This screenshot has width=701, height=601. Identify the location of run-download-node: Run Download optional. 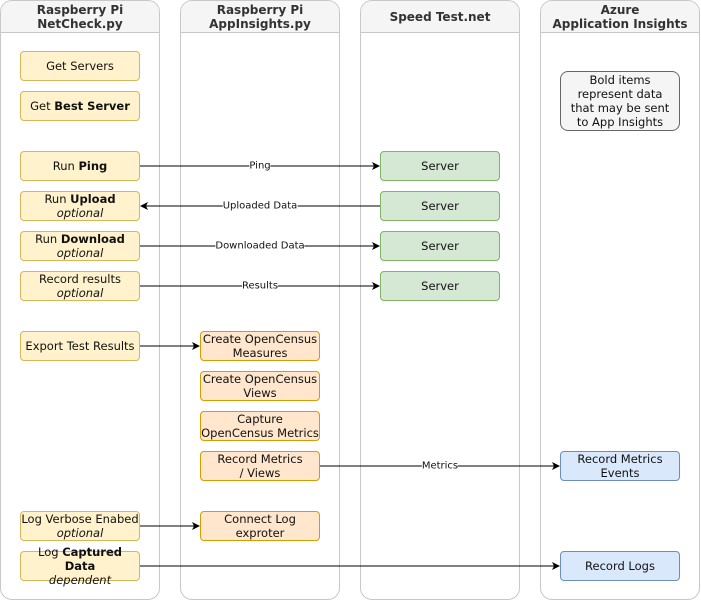
(80, 246).